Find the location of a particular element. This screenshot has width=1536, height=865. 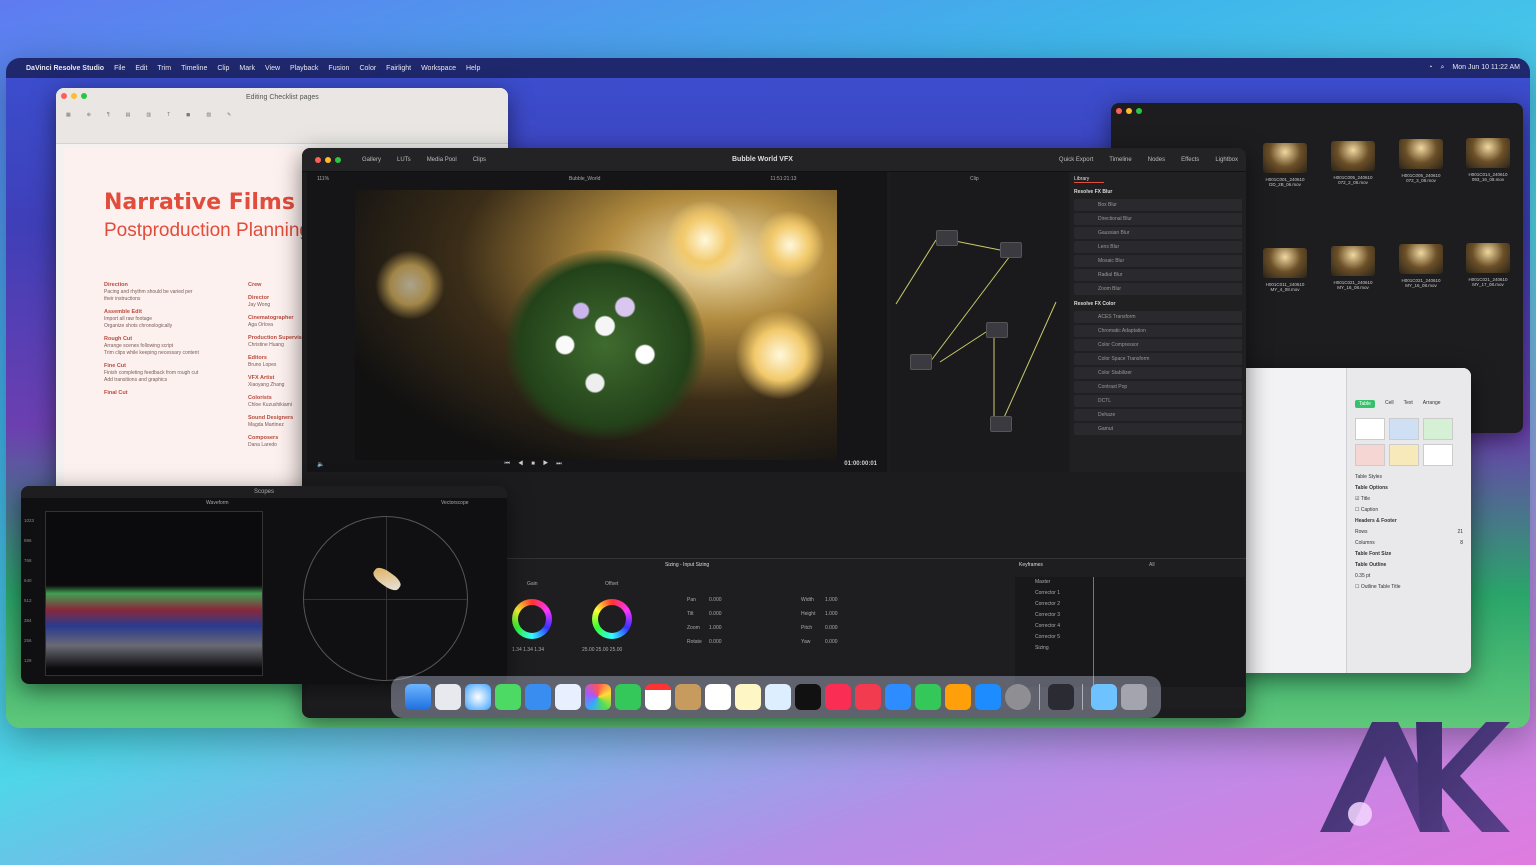

rows-stepper: 21 is located at coordinates (1460, 532).